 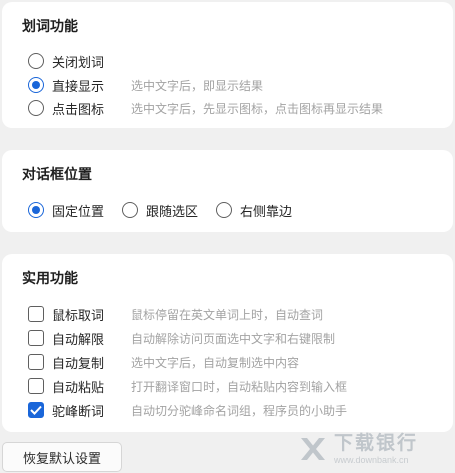 What do you see at coordinates (36, 386) in the screenshot?
I see `checkbox-auto-paste` at bounding box center [36, 386].